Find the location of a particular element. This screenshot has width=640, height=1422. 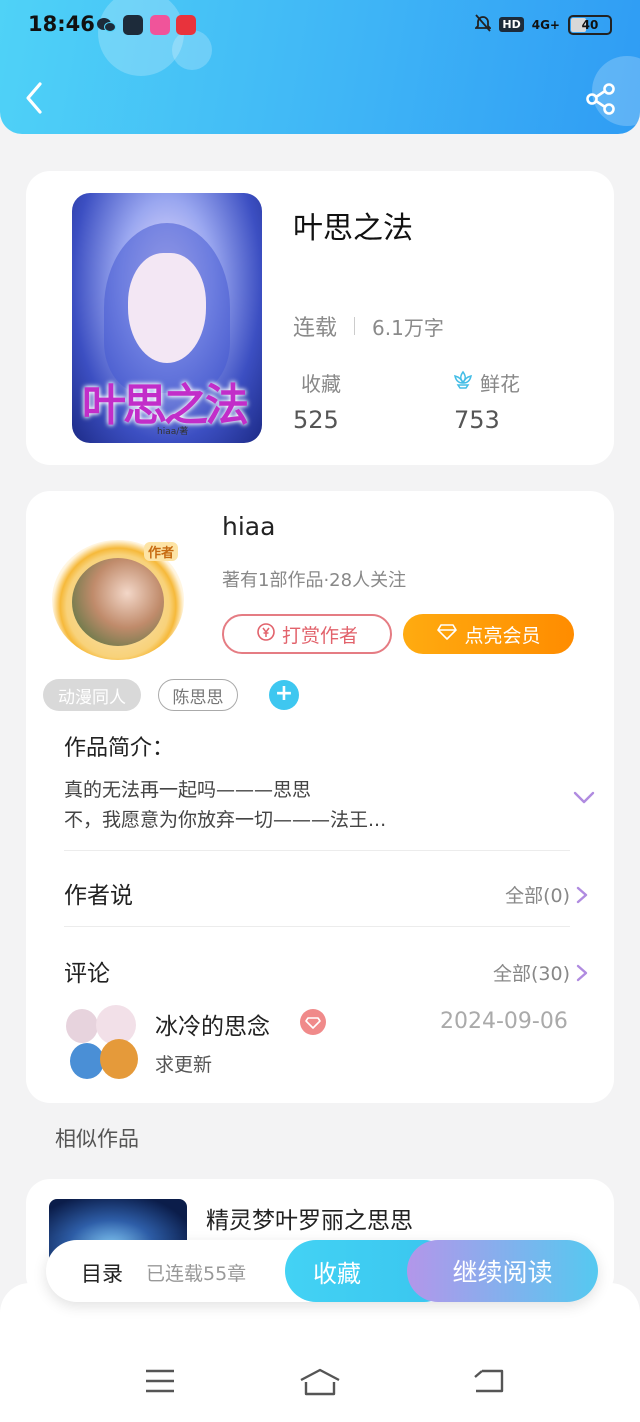

add-tag-button: + is located at coordinates (284, 695).